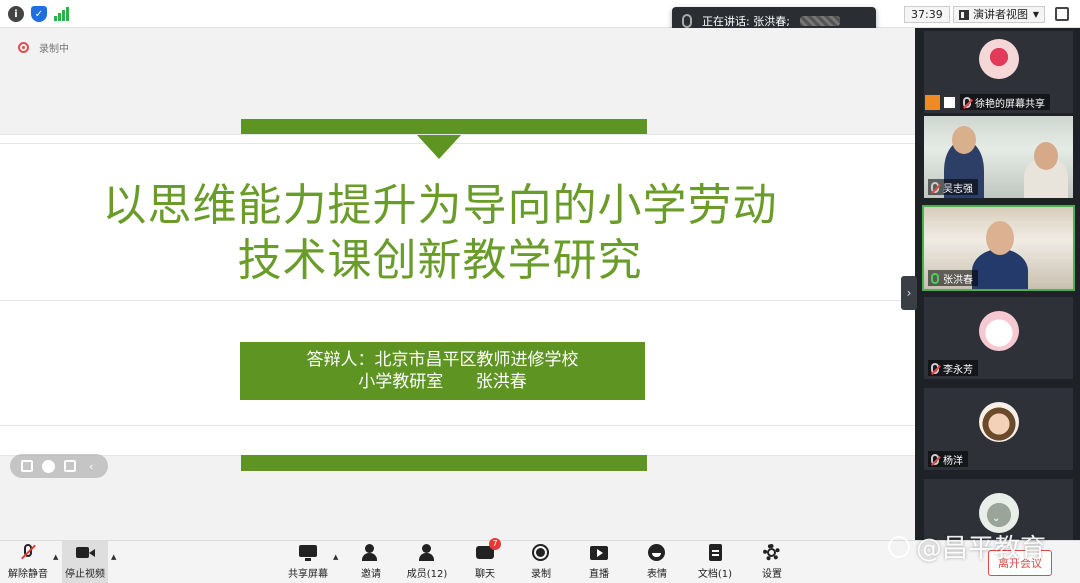 The width and height of the screenshot is (1080, 583). I want to click on unmute-label: 解除静音, so click(28, 574).